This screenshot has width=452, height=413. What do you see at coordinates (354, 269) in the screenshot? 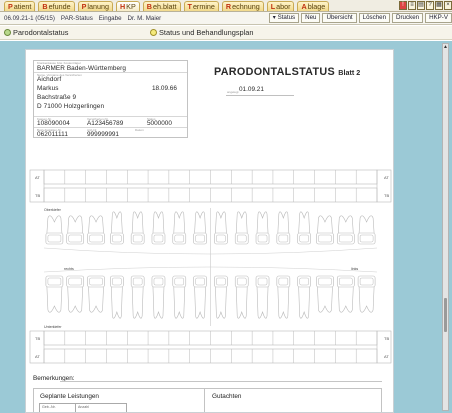
I see `links-label: links` at bounding box center [354, 269].